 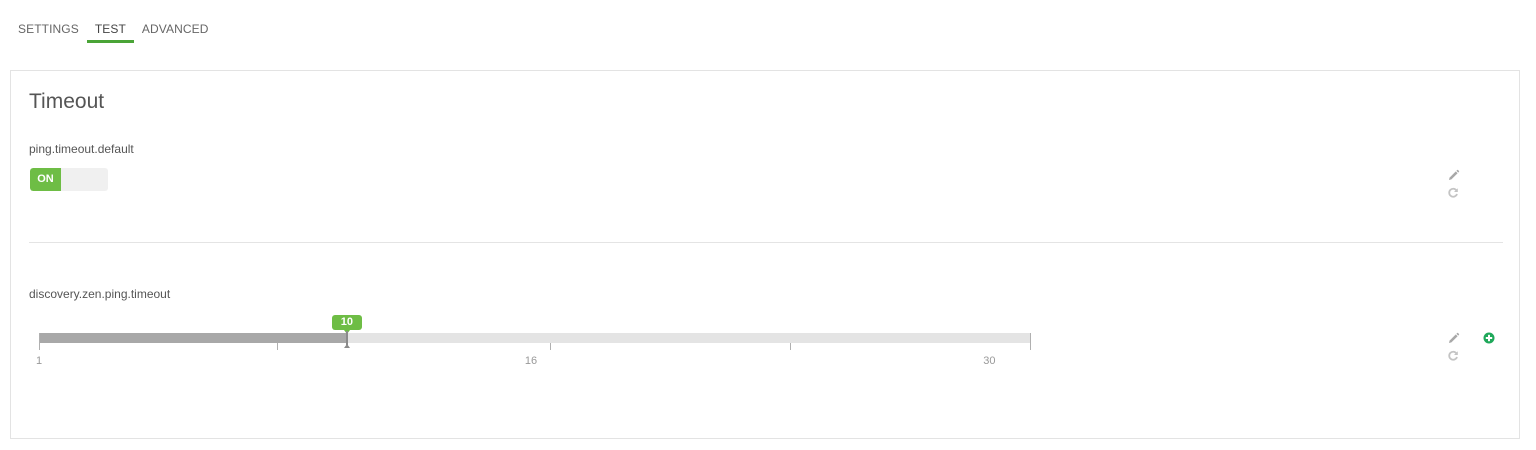 I want to click on setting-label-discovery-zen-ping-timeout: discovery.zen.ping.timeout, so click(x=100, y=294).